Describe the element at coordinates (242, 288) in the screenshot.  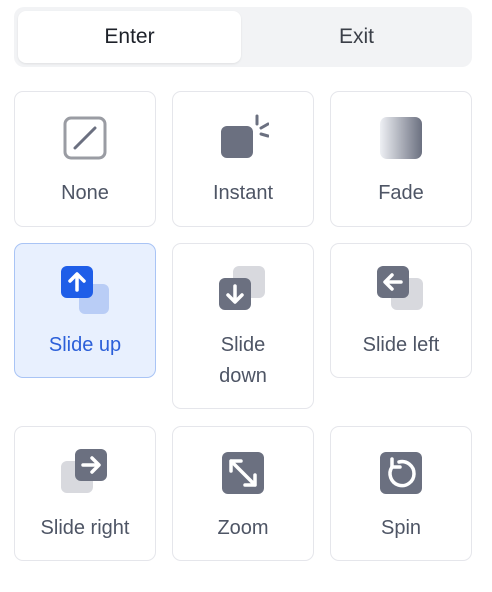
I see `slide-down-icon` at that location.